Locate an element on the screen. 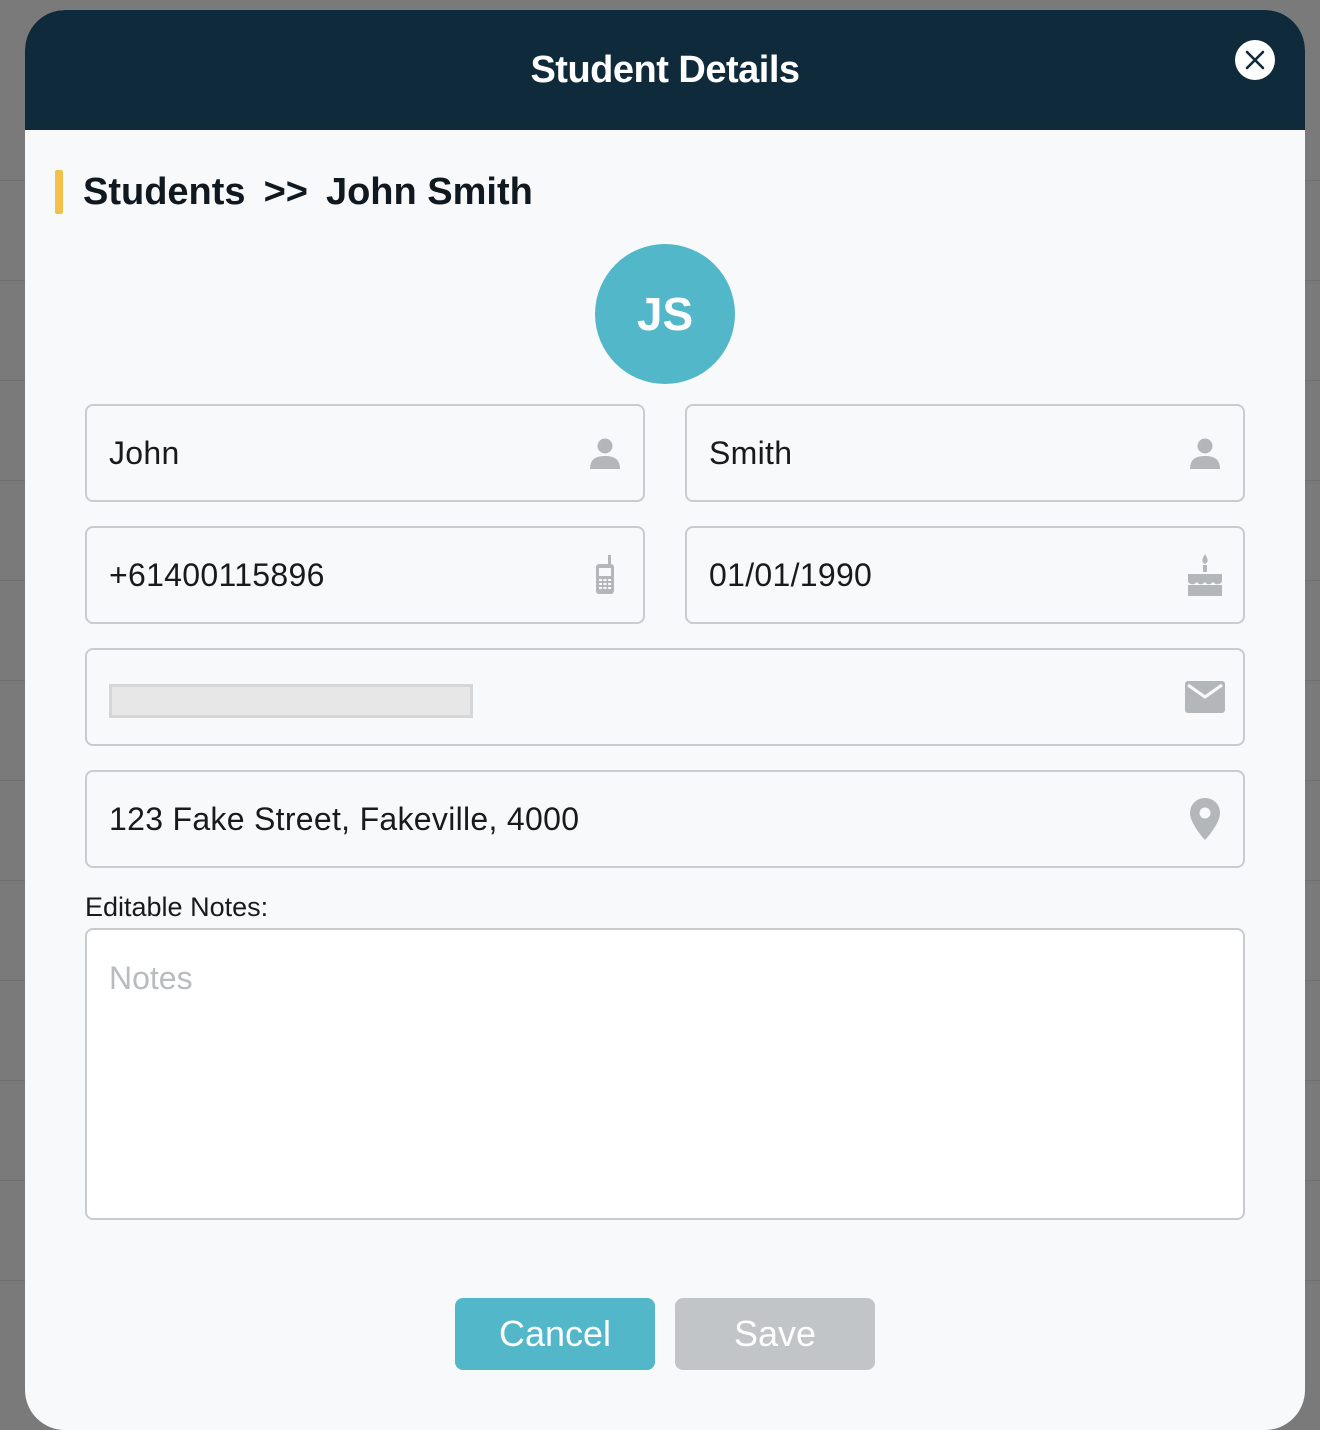 The image size is (1320, 1430). modal-title: Student Details is located at coordinates (665, 69).